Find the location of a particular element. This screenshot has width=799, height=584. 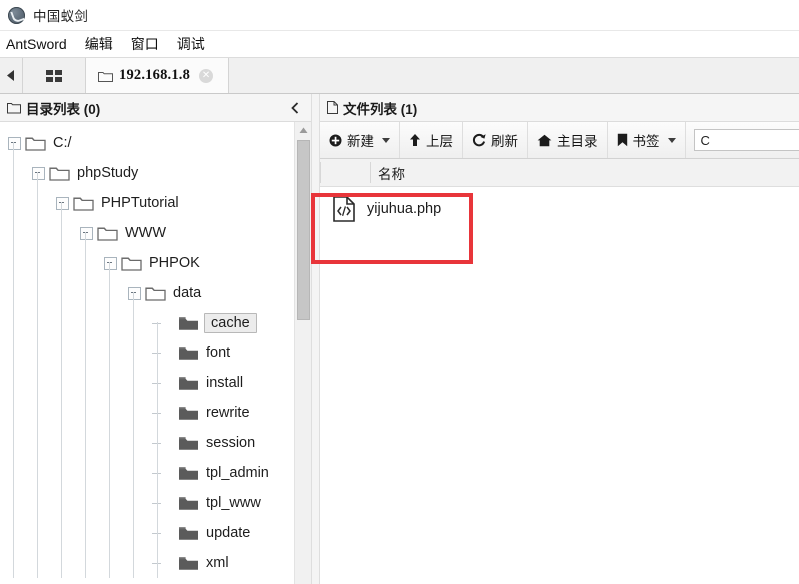

collapse-directory-panel-button is located at coordinates (295, 108).